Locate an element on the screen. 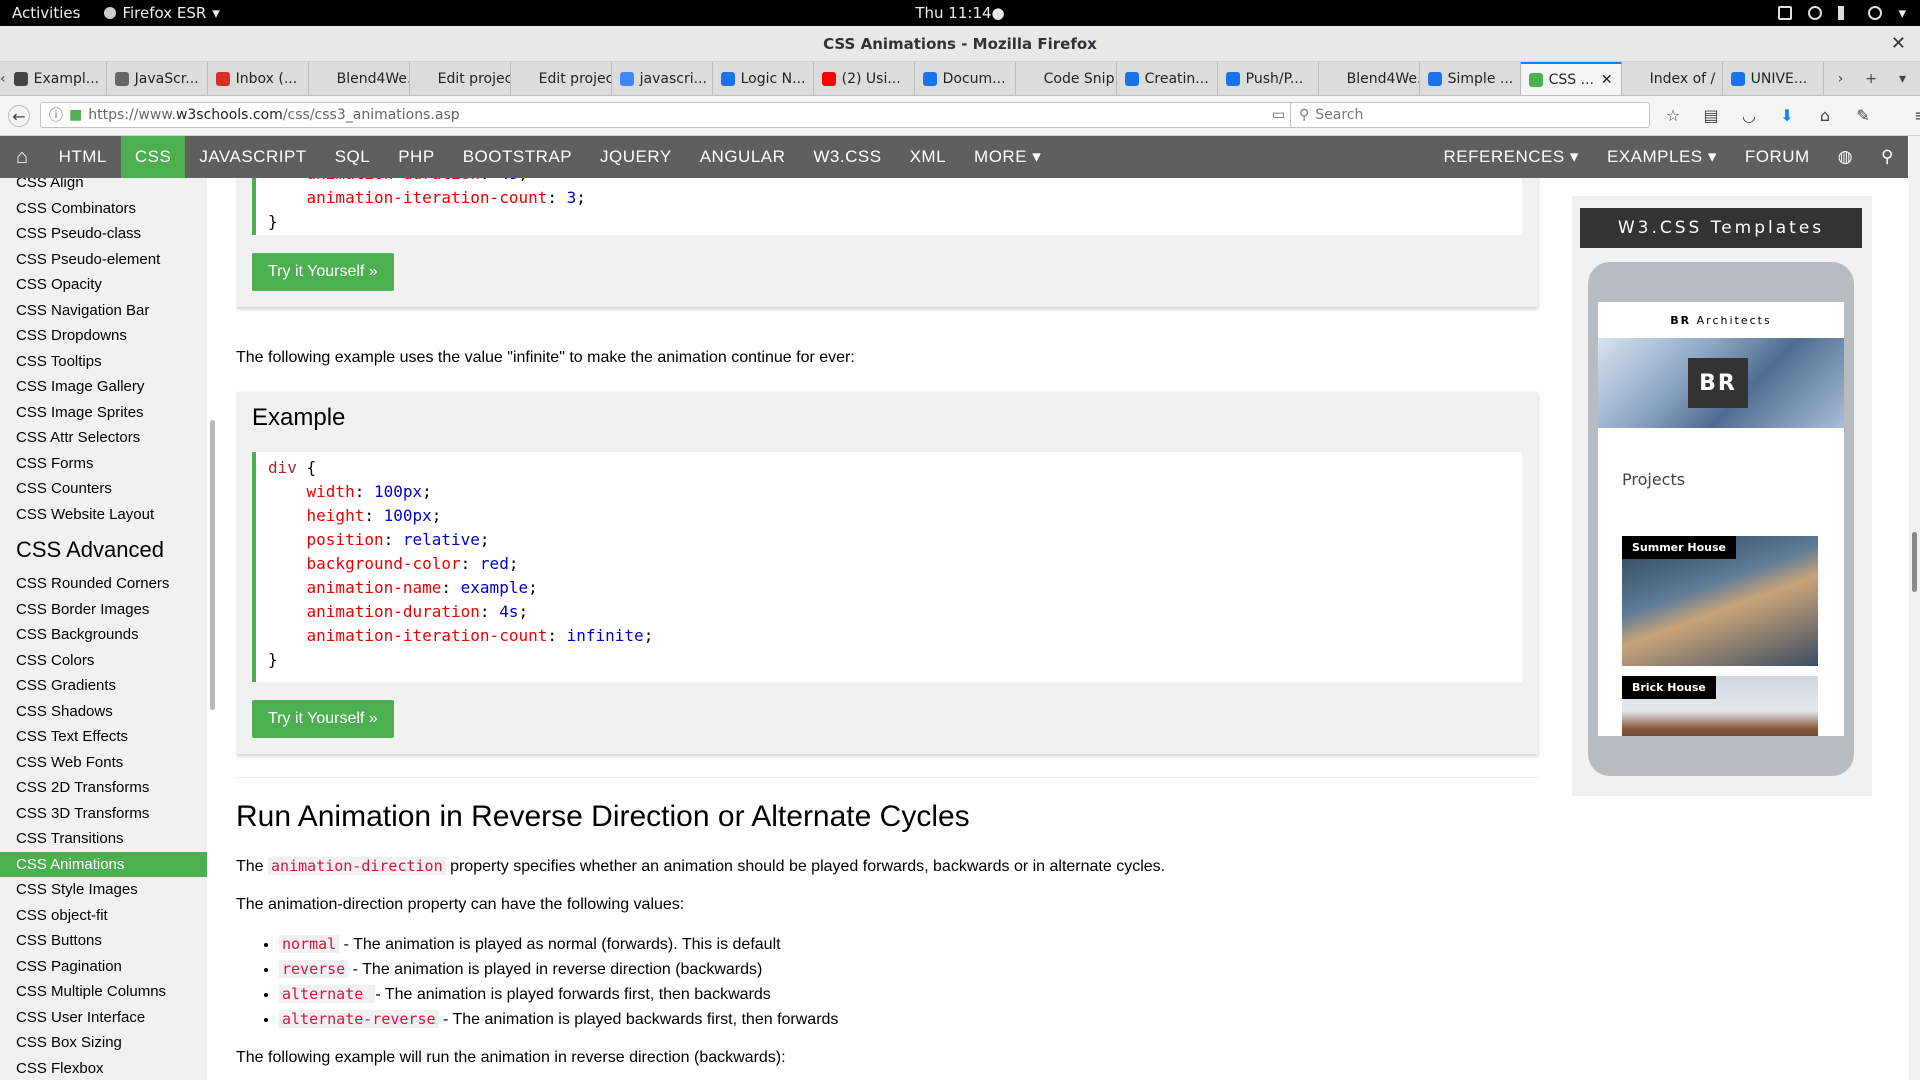  sidebar-link: CSS Box Sizing is located at coordinates (103, 1043).